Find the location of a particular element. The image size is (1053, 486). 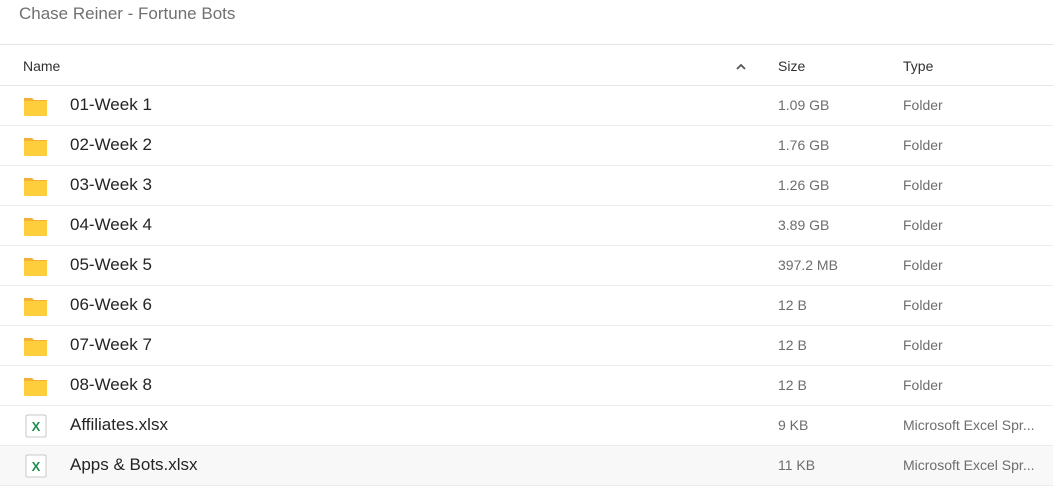

column-header-size: Size is located at coordinates (791, 66).